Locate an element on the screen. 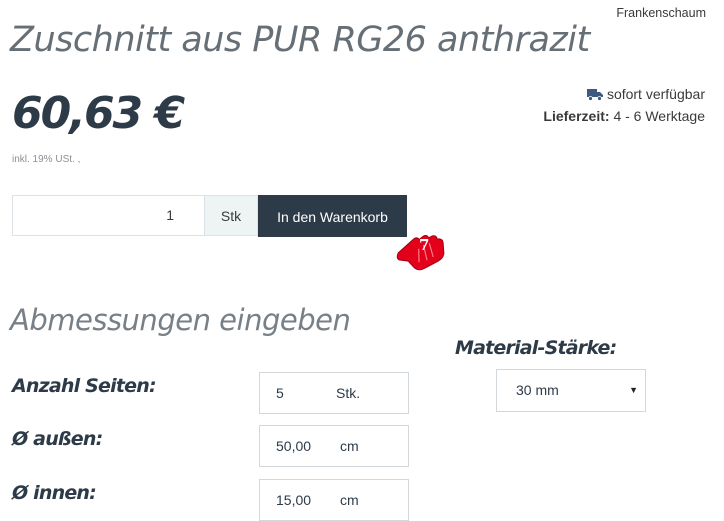  add-to-cart-button: In den Warenkorb is located at coordinates (332, 216).